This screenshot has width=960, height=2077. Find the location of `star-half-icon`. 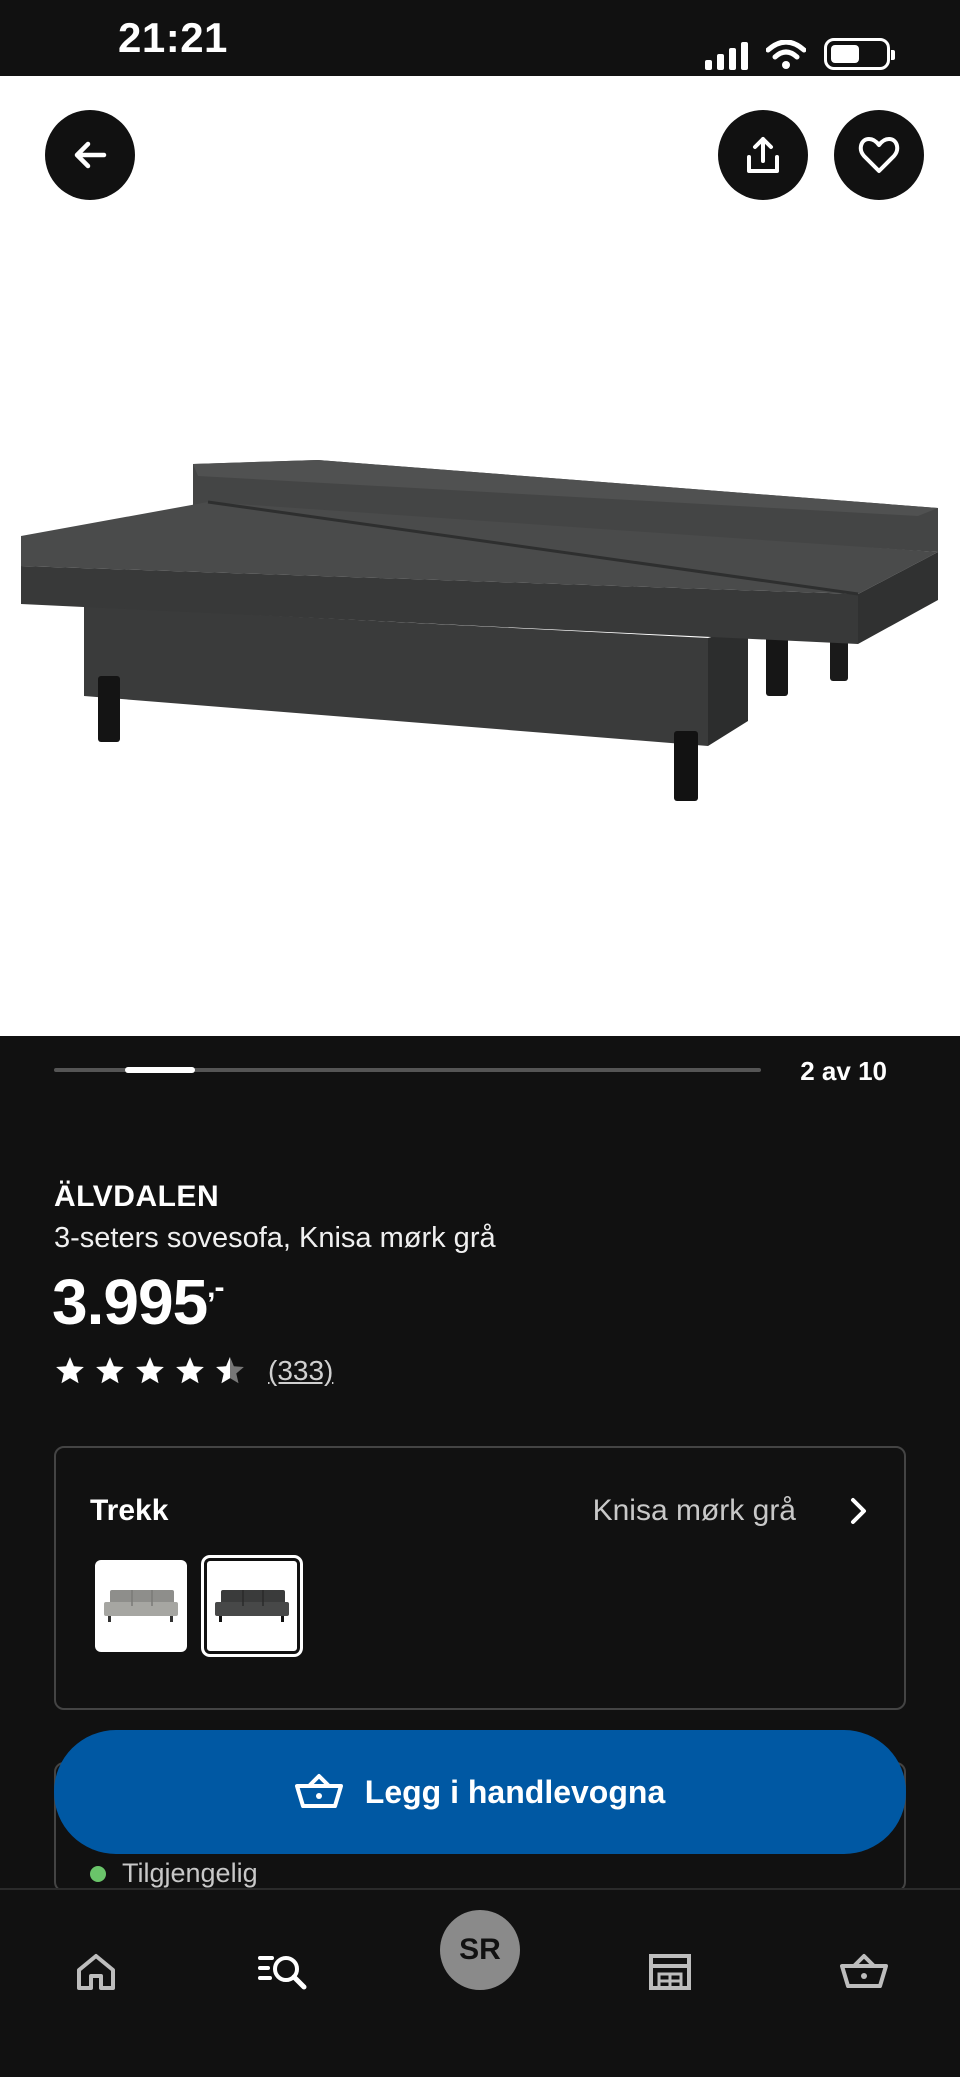

star-half-icon is located at coordinates (230, 1370).